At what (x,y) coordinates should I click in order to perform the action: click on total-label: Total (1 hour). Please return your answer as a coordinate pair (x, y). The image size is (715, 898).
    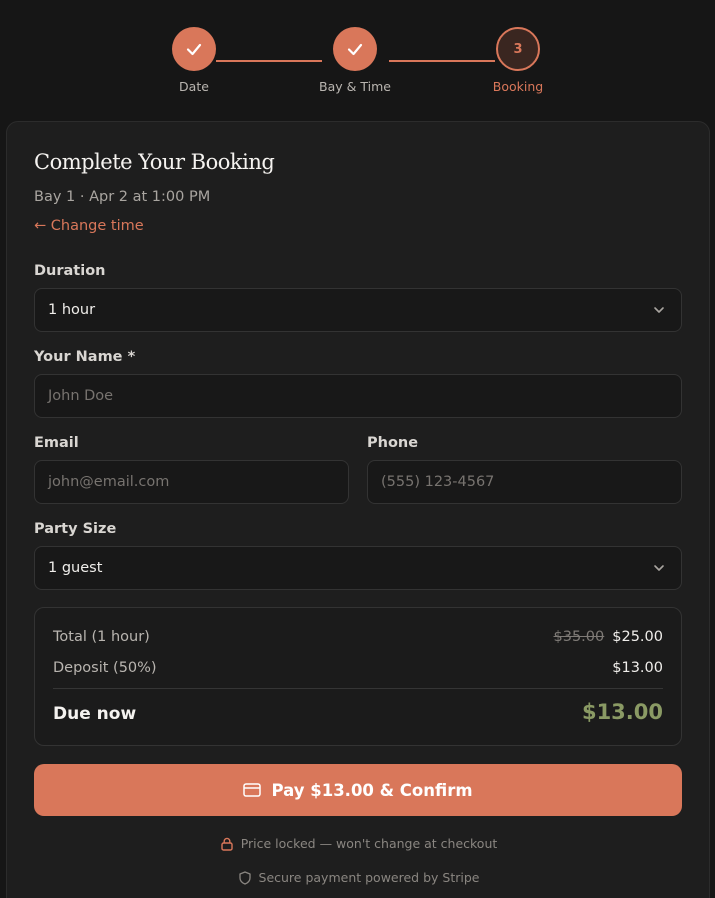
    Looking at the image, I should click on (101, 637).